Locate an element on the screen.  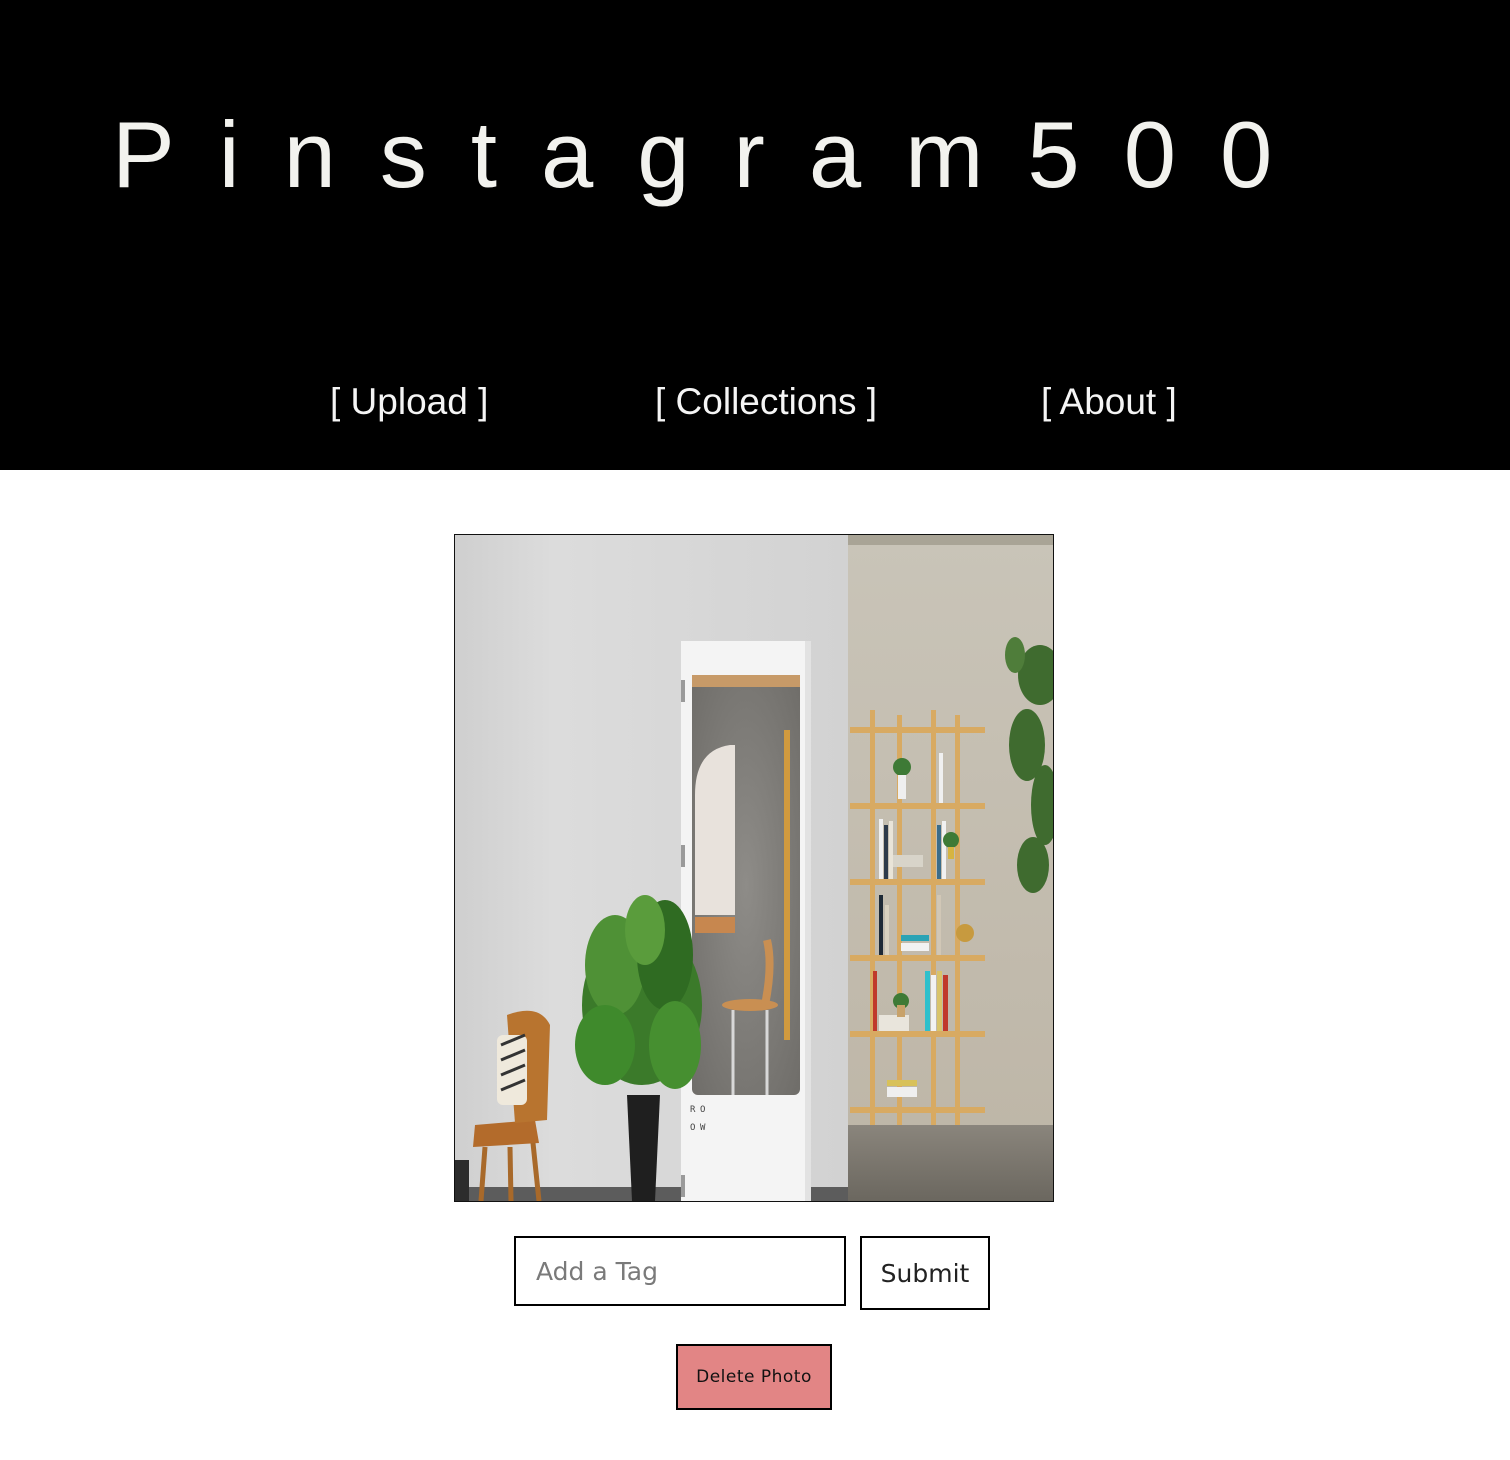
booth-letter: R is located at coordinates (693, 1110).